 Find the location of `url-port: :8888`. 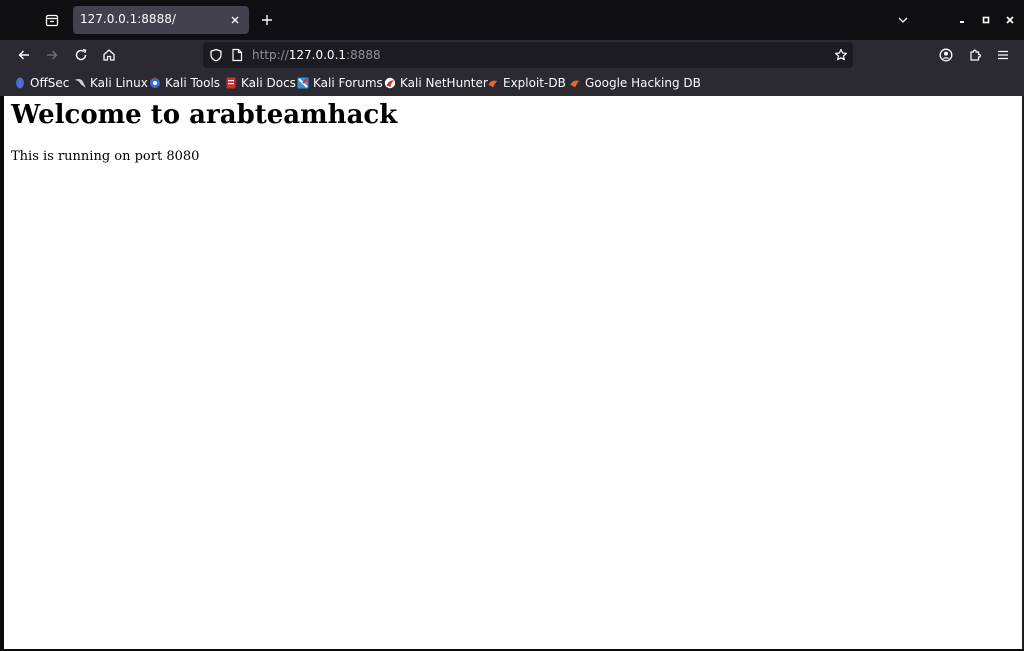

url-port: :8888 is located at coordinates (363, 55).